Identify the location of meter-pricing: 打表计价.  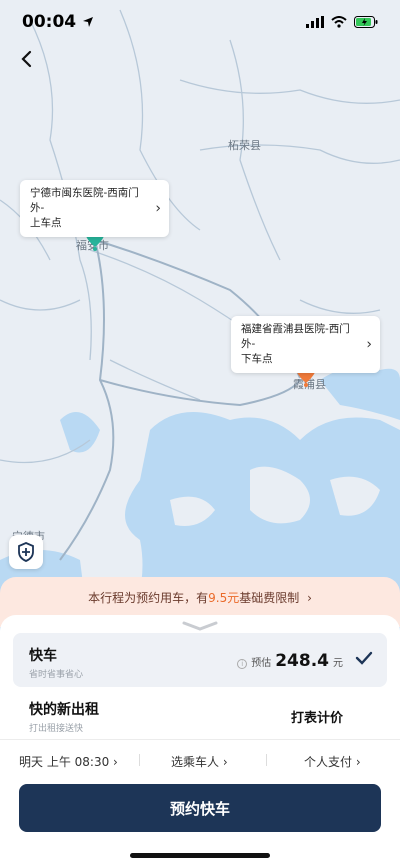
(316, 718).